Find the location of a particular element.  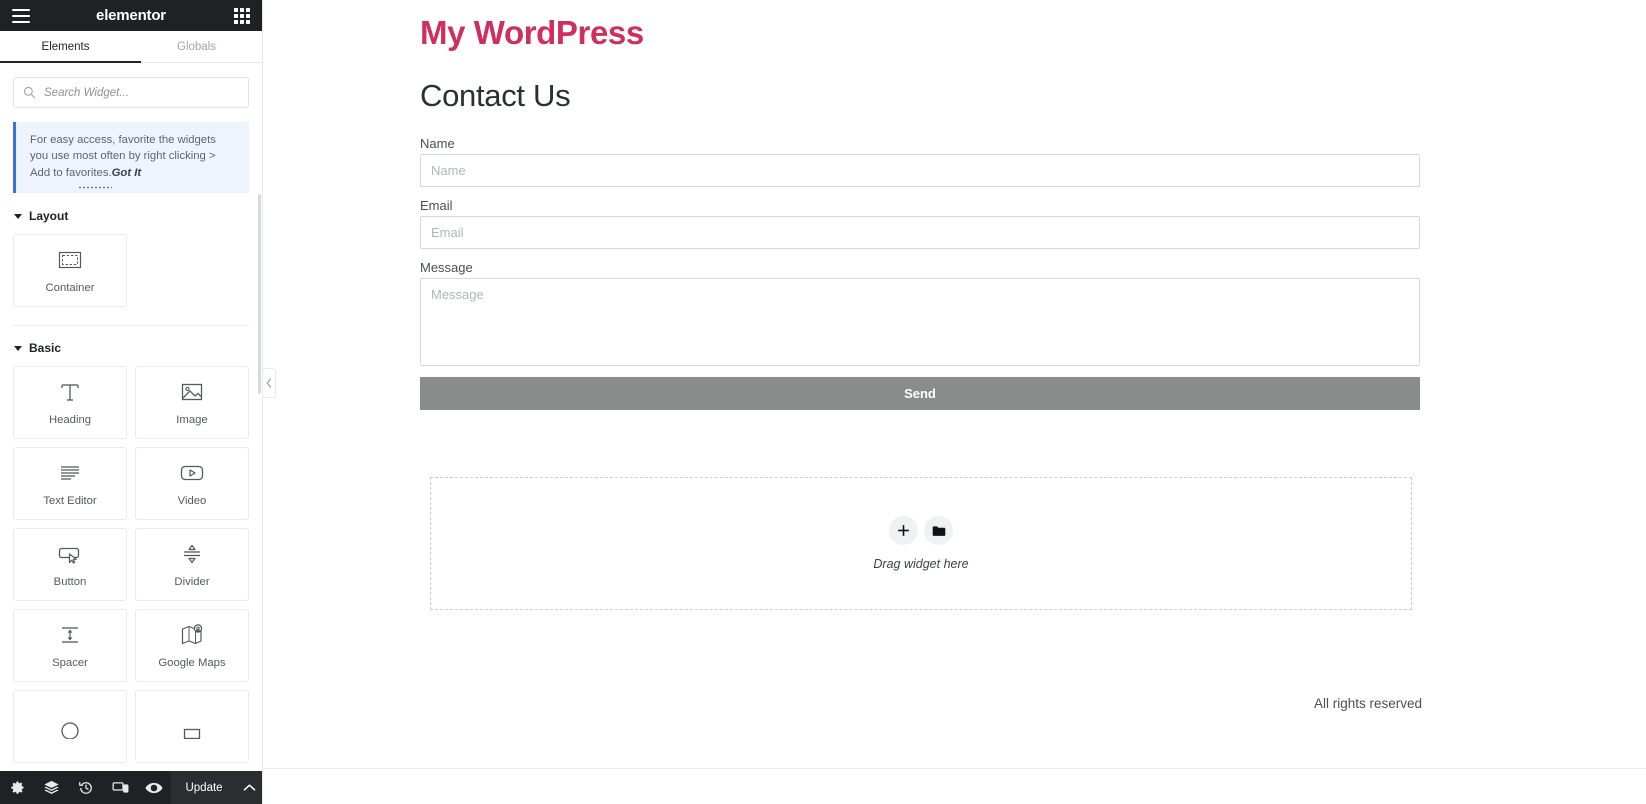

message-field is located at coordinates (920, 322).